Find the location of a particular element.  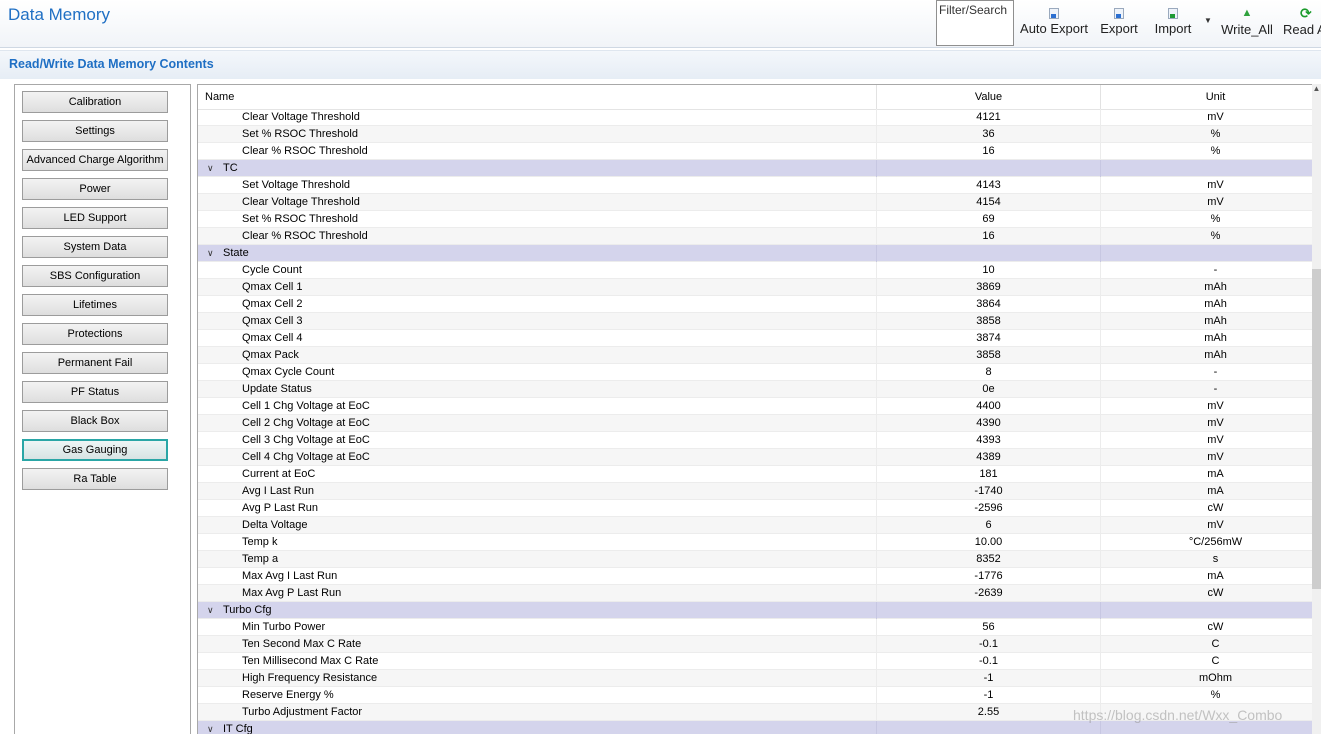

table-row: Temp k 10.00 °C/256mW is located at coordinates (755, 542).